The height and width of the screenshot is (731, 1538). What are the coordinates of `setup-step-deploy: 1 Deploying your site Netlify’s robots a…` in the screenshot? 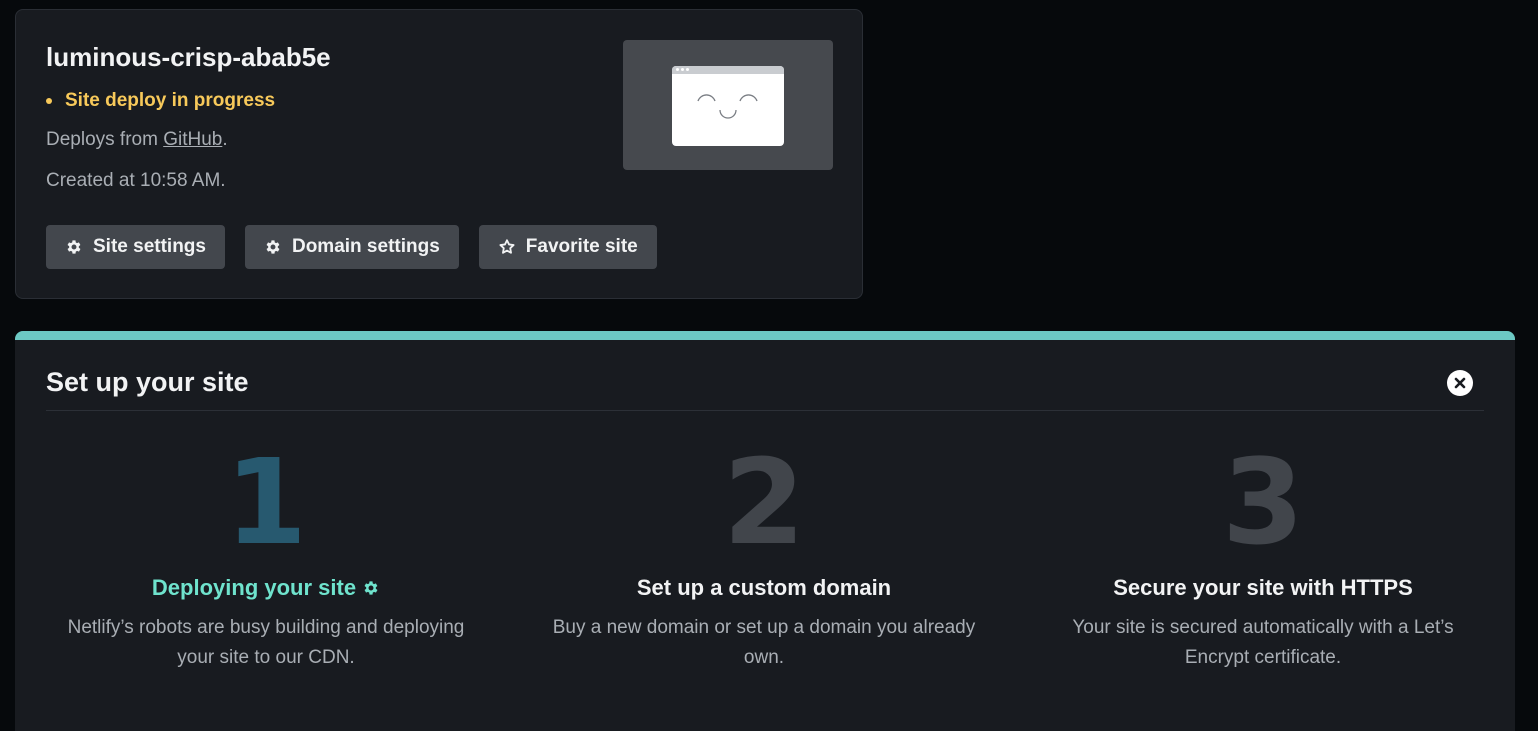 It's located at (266, 558).